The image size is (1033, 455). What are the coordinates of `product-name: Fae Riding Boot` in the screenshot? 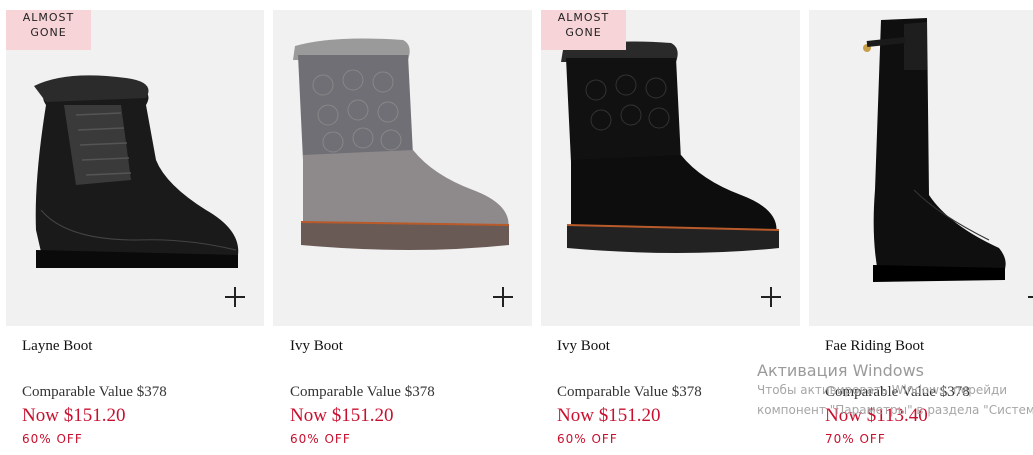 It's located at (874, 346).